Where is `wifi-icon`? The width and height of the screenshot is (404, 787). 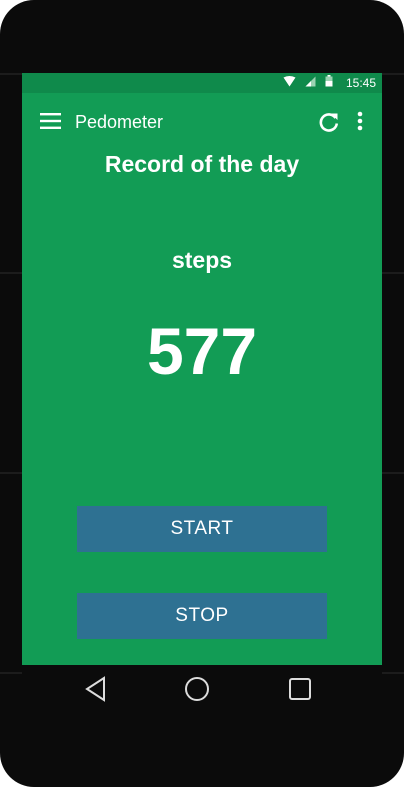
wifi-icon is located at coordinates (289, 83).